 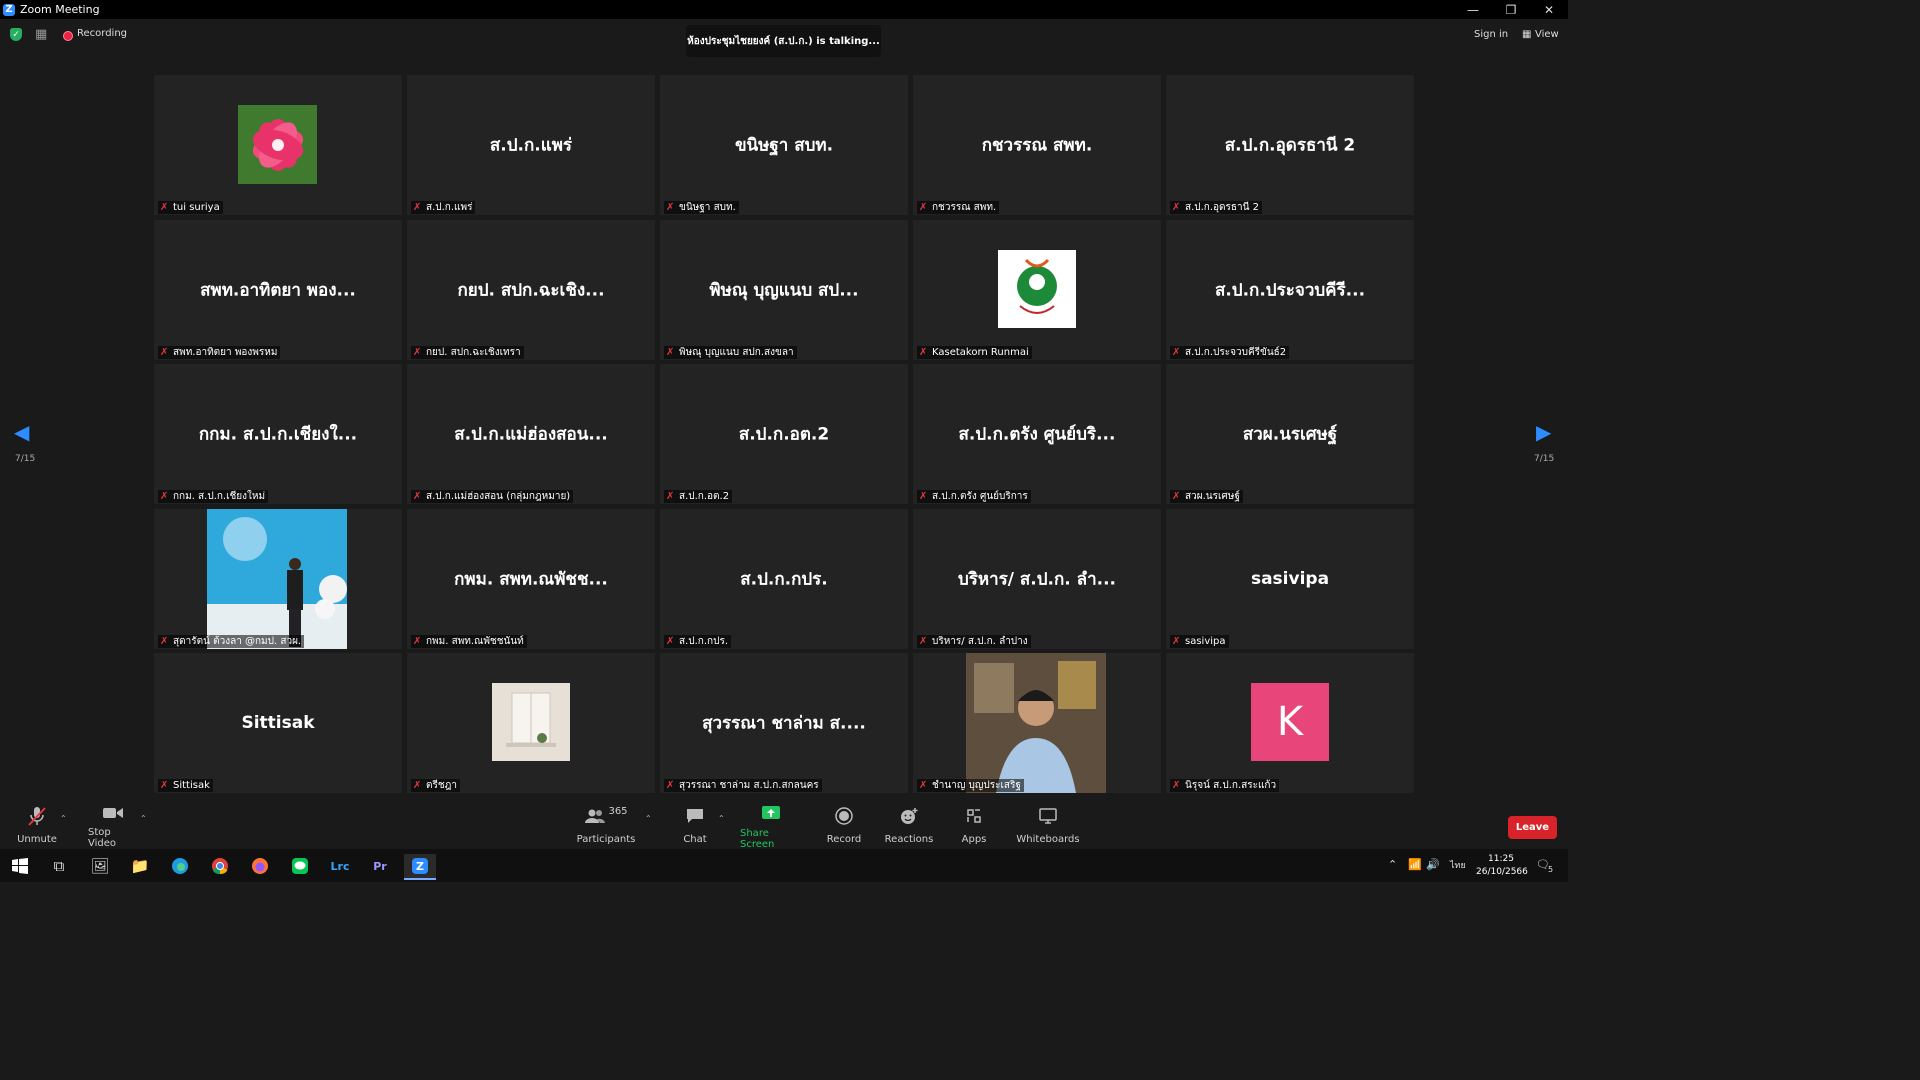 I want to click on recording-label: Recording, so click(x=102, y=33).